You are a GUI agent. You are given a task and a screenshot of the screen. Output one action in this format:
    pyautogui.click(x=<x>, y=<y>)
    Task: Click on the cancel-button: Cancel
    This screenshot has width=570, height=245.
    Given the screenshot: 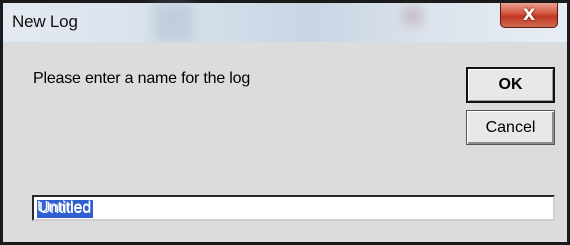 What is the action you would take?
    pyautogui.click(x=510, y=127)
    